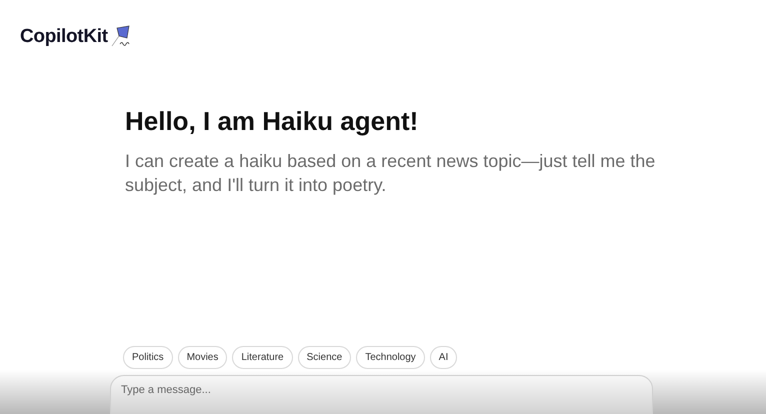 The width and height of the screenshot is (766, 414). I want to click on suggestion-chip: Technology, so click(390, 357).